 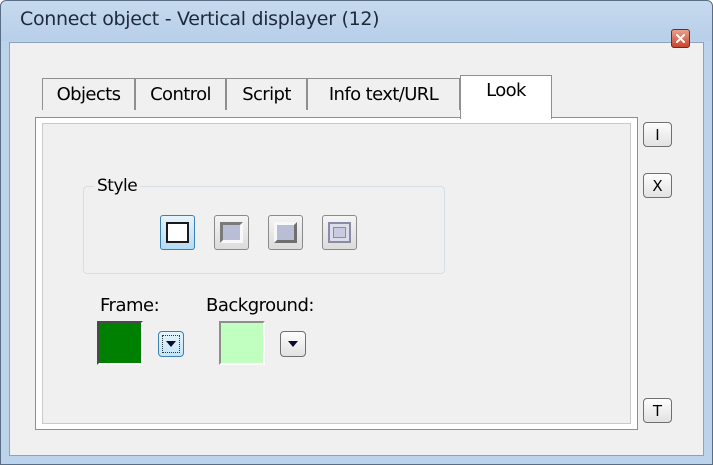 I want to click on test-button-label: T, so click(x=657, y=410).